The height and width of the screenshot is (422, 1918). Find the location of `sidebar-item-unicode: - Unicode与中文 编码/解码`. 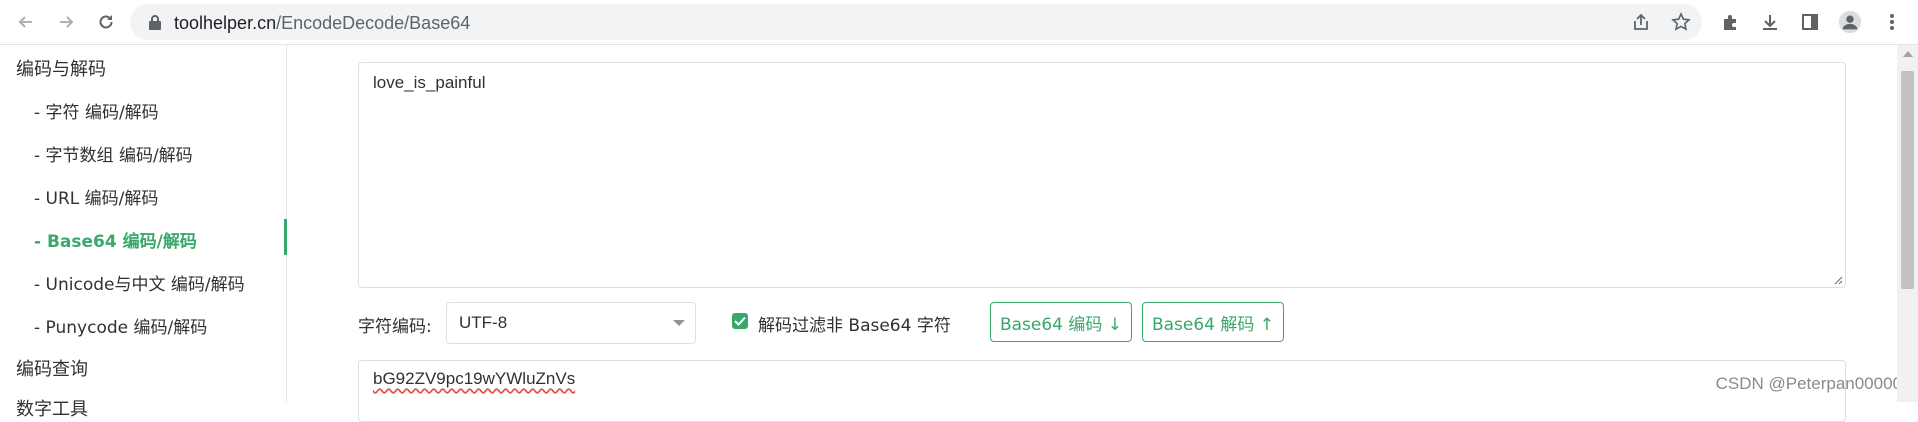

sidebar-item-unicode: - Unicode与中文 编码/解码 is located at coordinates (139, 282).